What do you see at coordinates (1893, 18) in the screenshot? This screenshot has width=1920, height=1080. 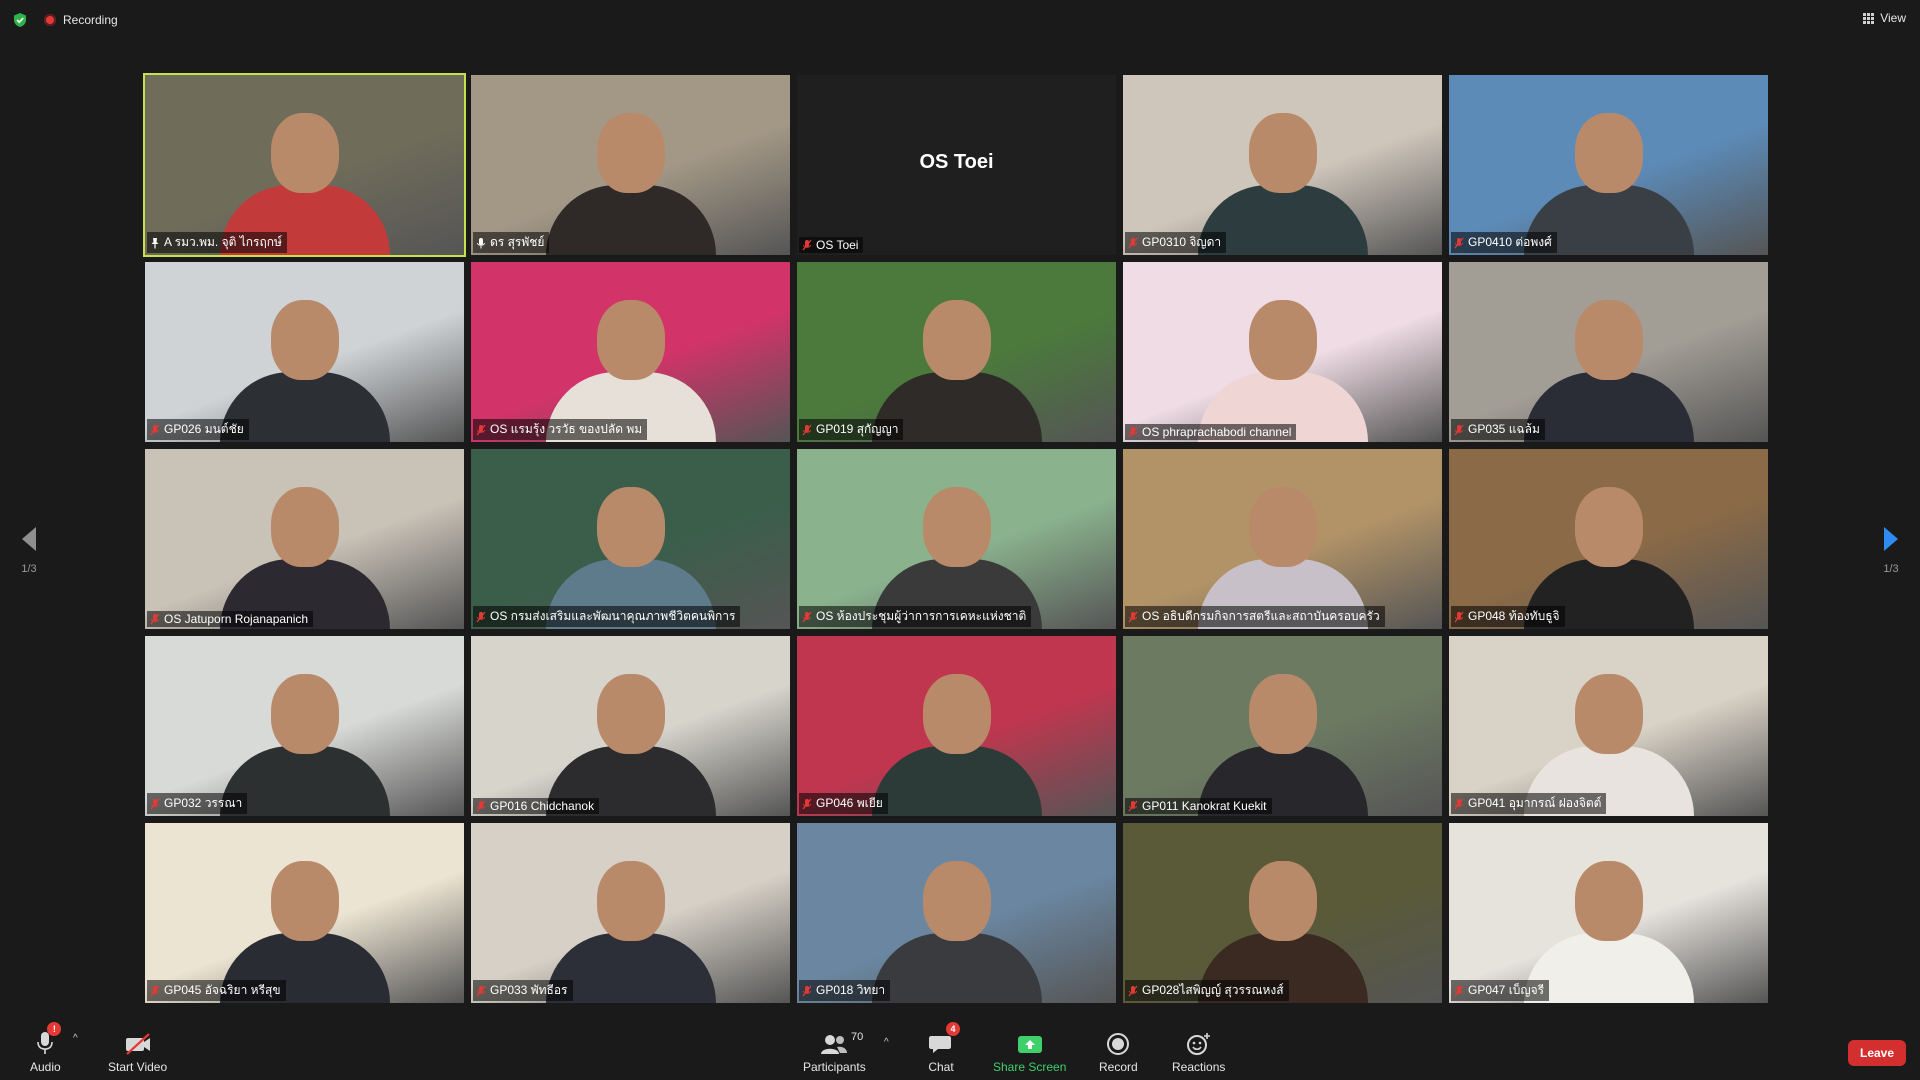 I see `view-label: View` at bounding box center [1893, 18].